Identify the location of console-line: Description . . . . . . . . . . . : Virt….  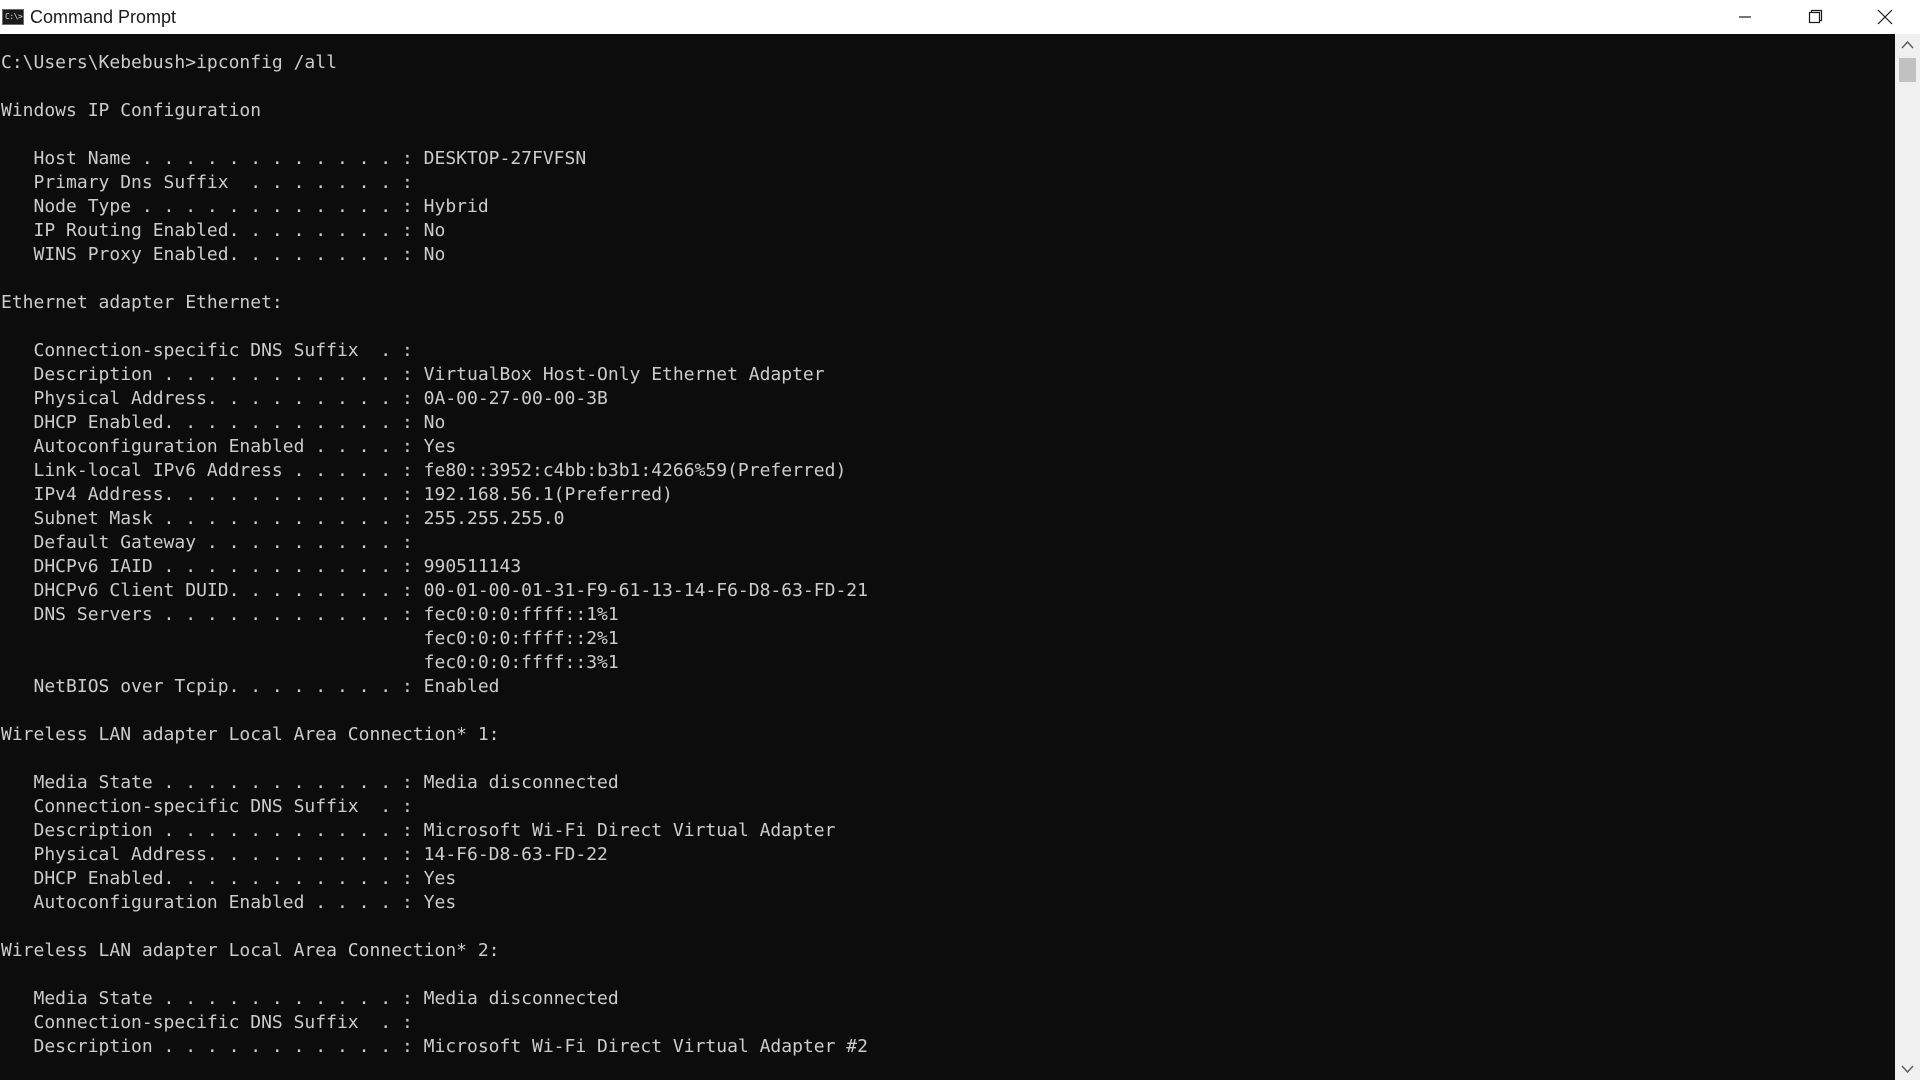
(413, 374).